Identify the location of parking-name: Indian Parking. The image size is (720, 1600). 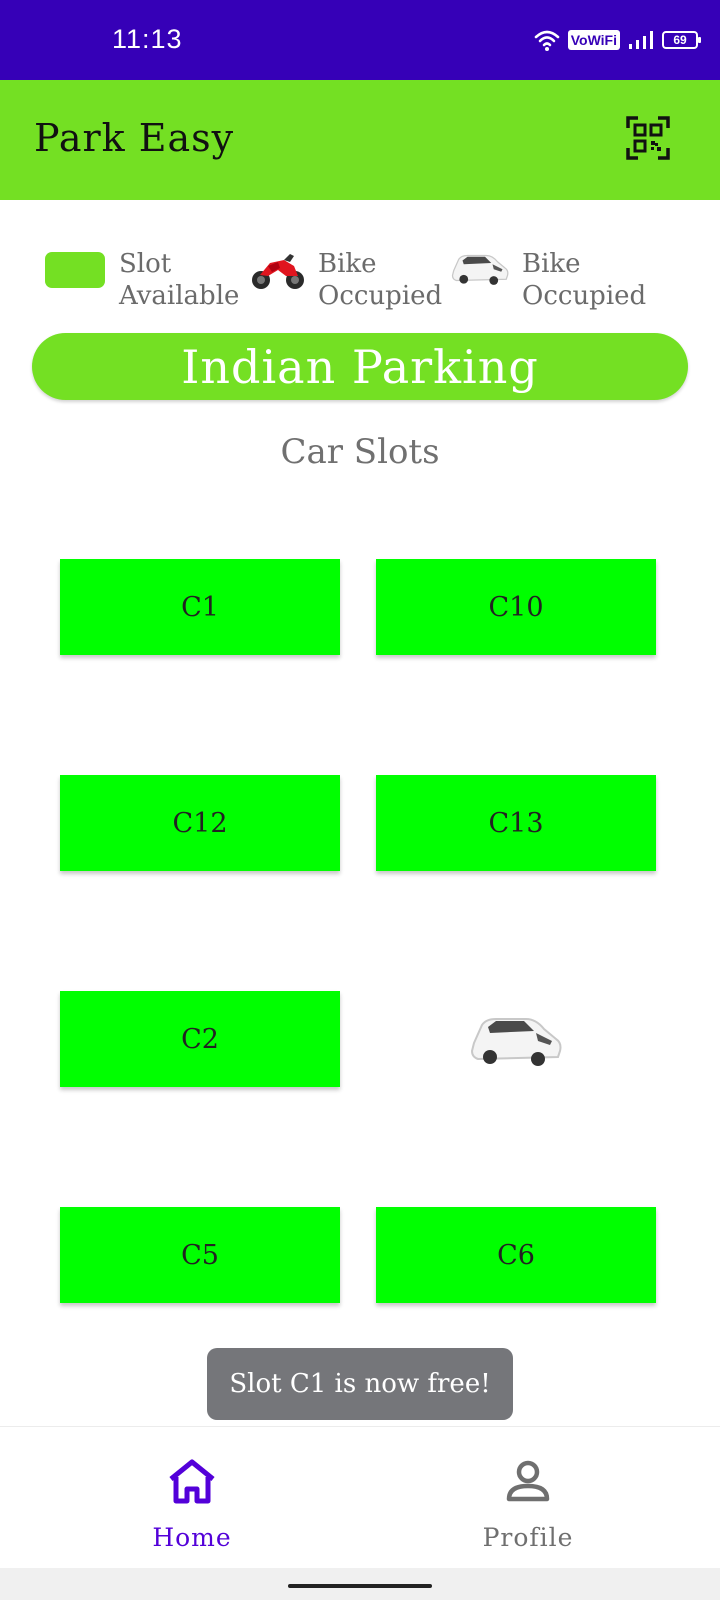
(360, 366).